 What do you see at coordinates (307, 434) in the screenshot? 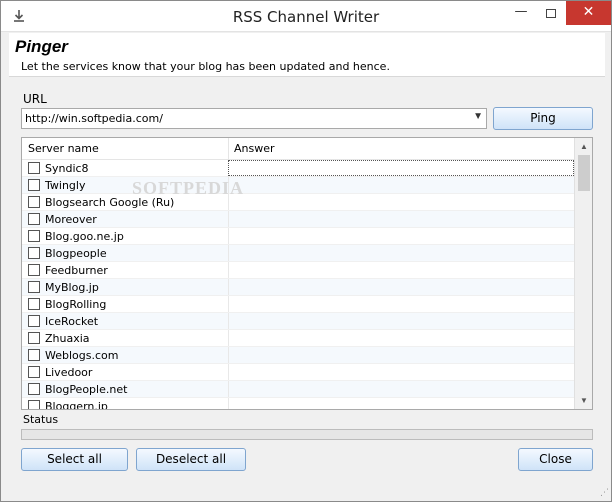
I see `status-progress-bar` at bounding box center [307, 434].